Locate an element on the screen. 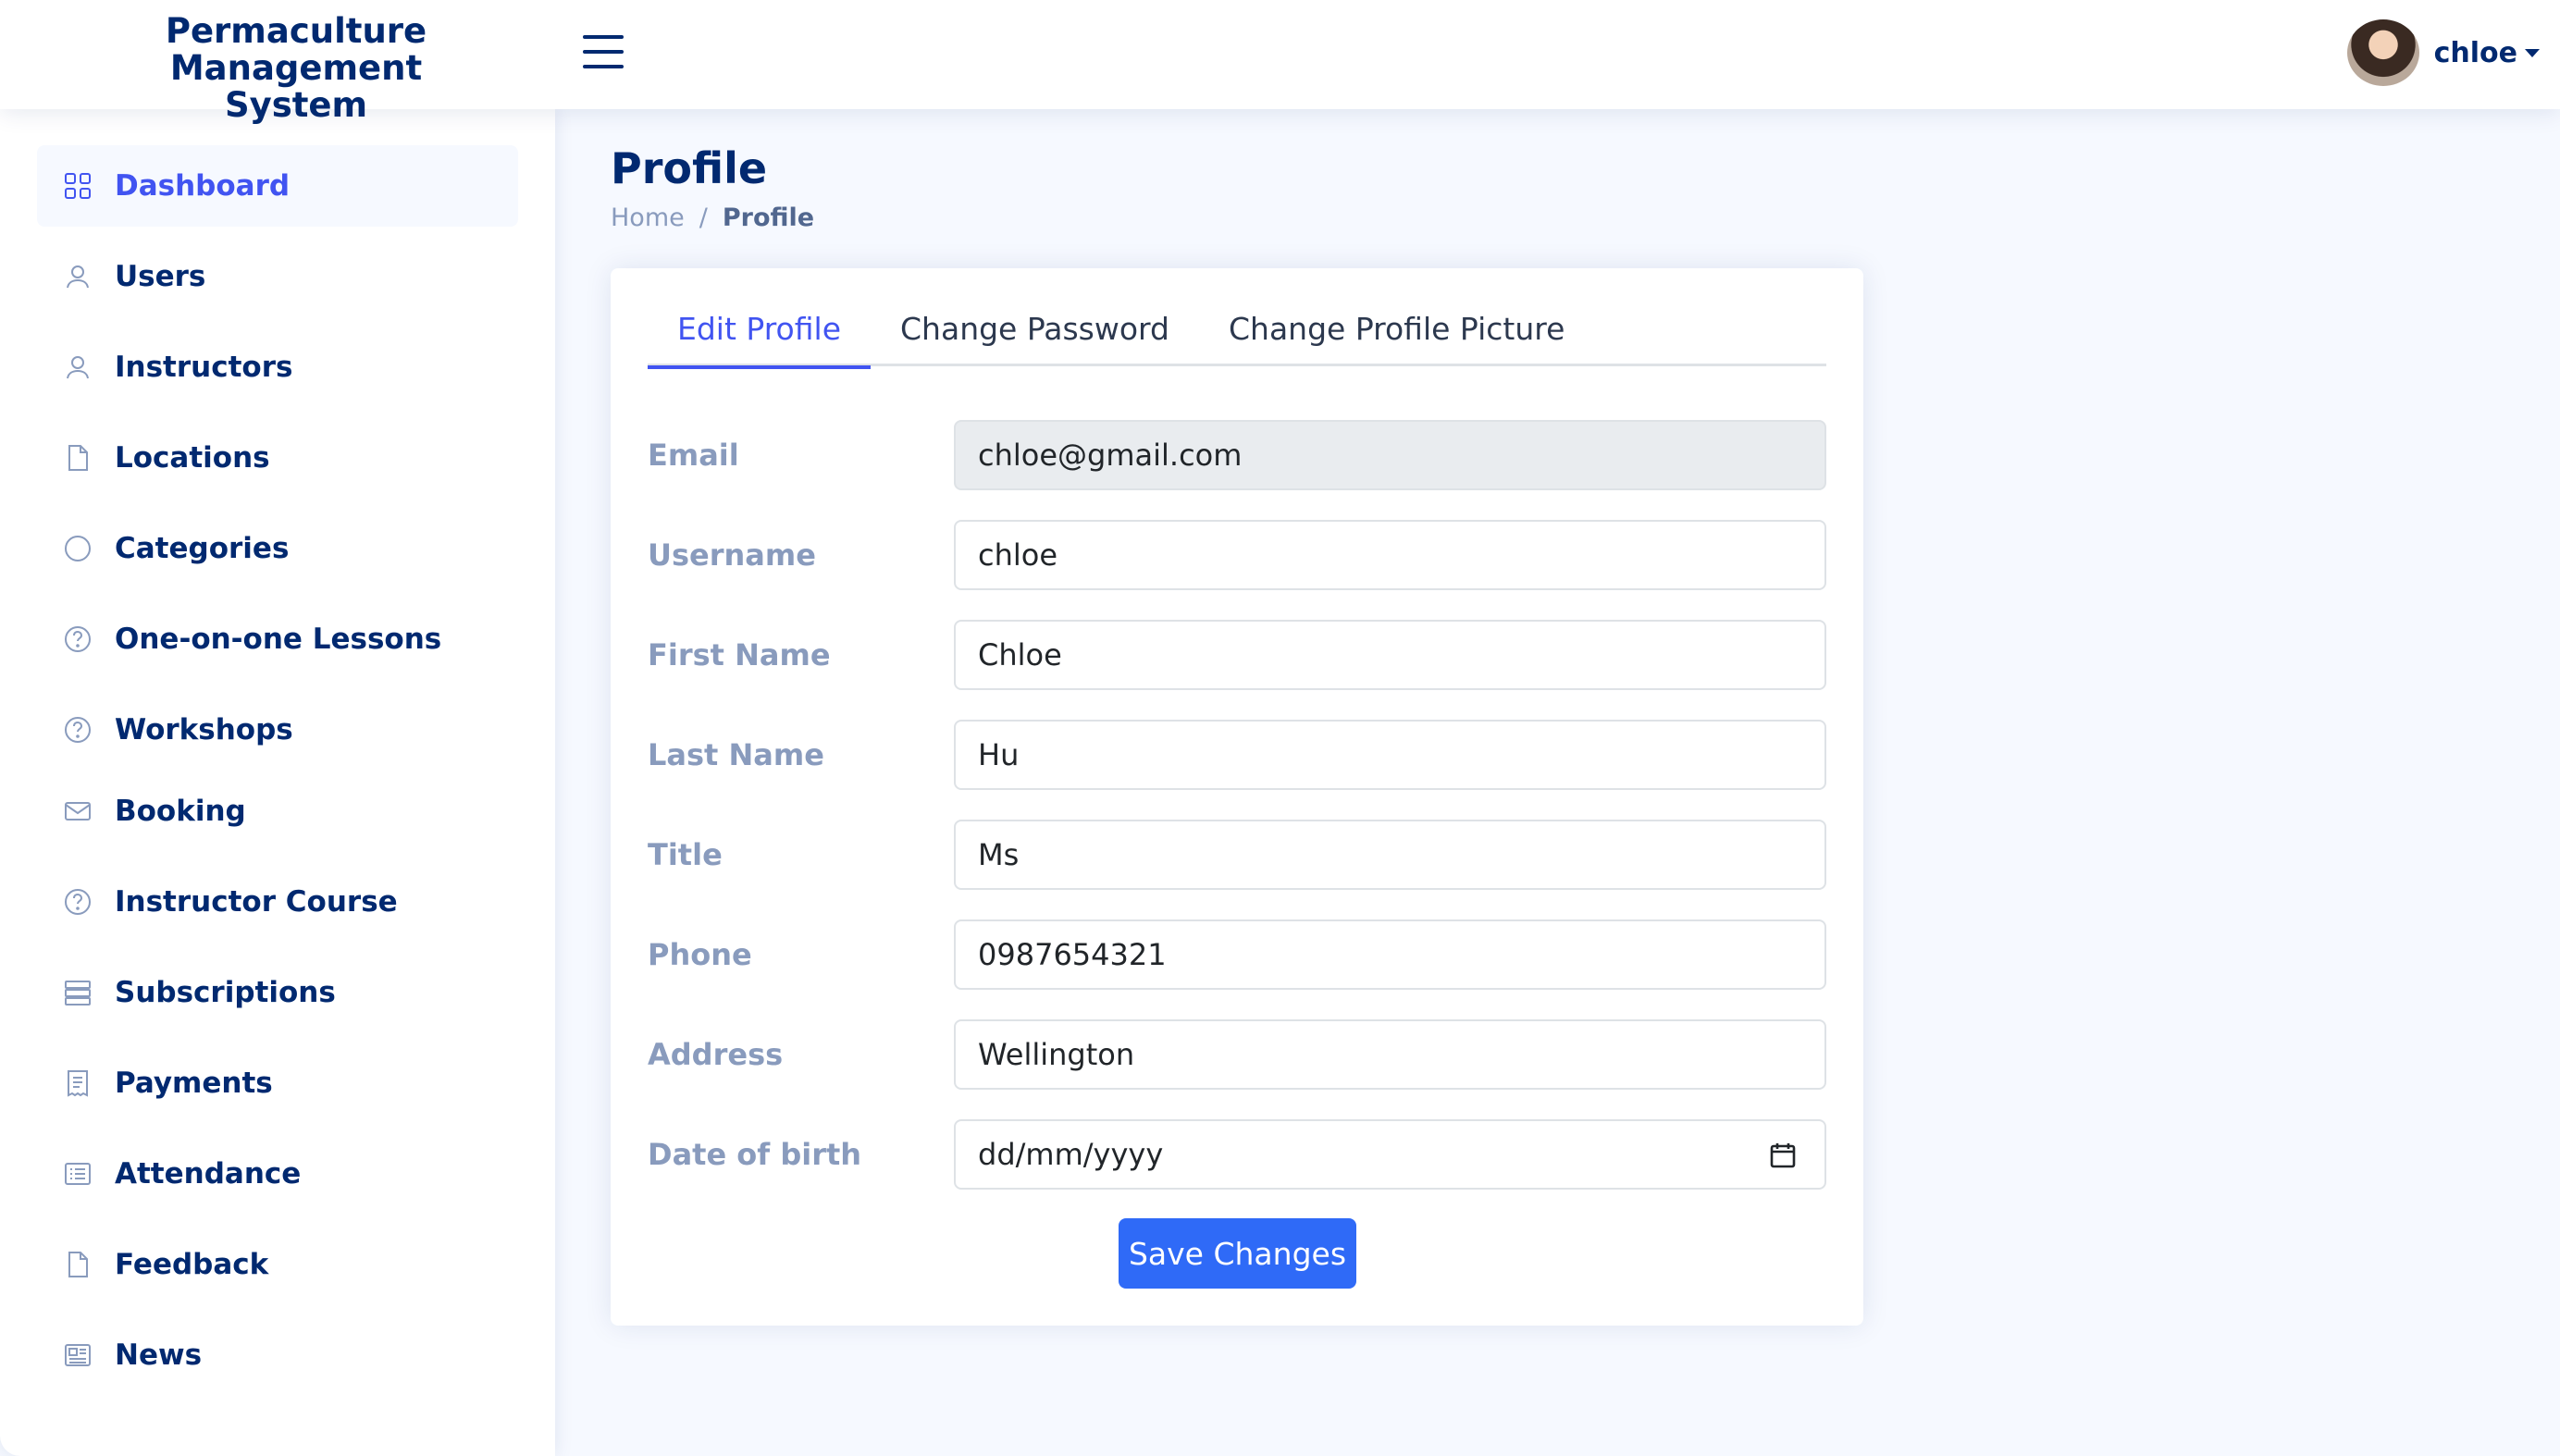 This screenshot has width=2560, height=1456. last-name-label: Last Name is located at coordinates (736, 754).